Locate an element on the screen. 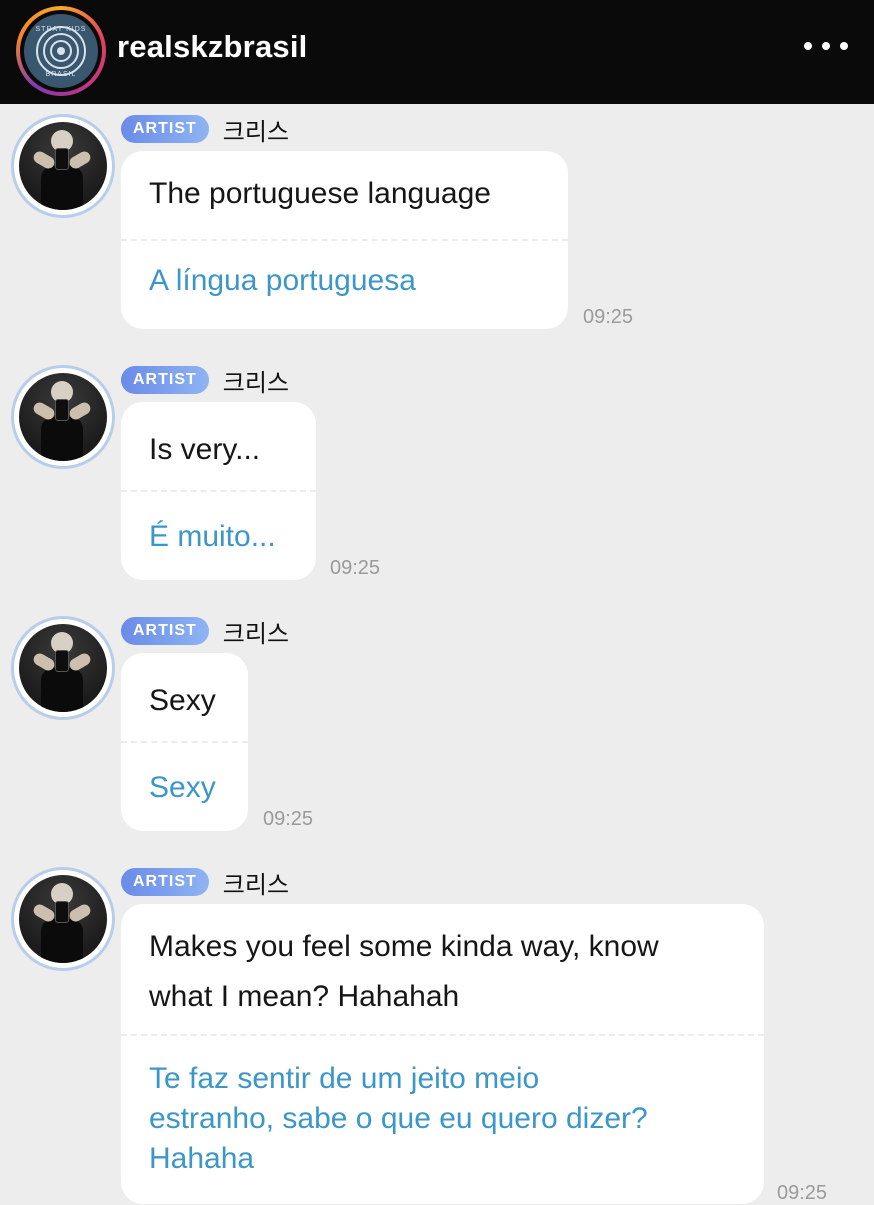 The height and width of the screenshot is (1205, 874). message-bubble: Sexy Sexy is located at coordinates (184, 742).